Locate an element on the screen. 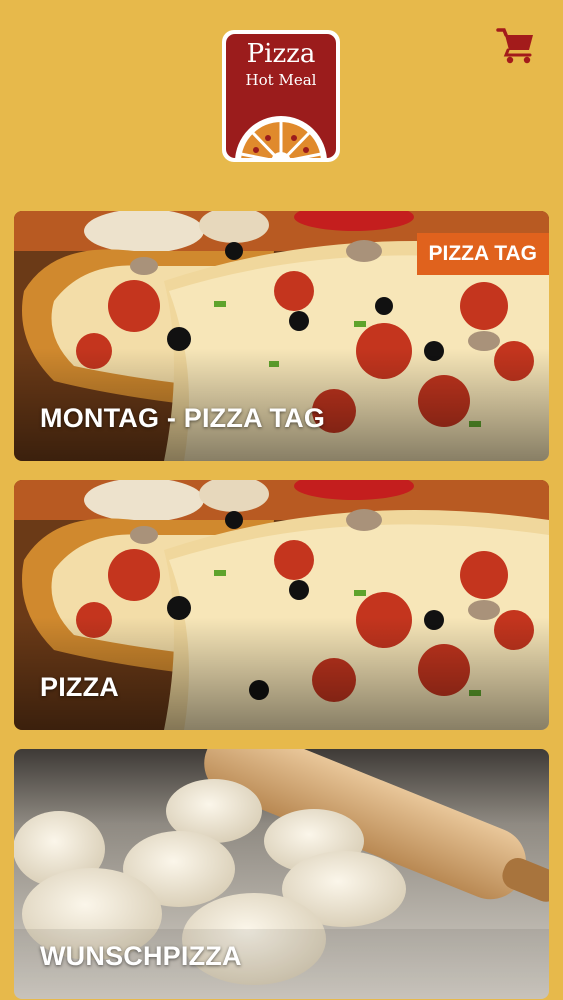 Image resolution: width=563 pixels, height=1000 pixels. cart-button is located at coordinates (516, 46).